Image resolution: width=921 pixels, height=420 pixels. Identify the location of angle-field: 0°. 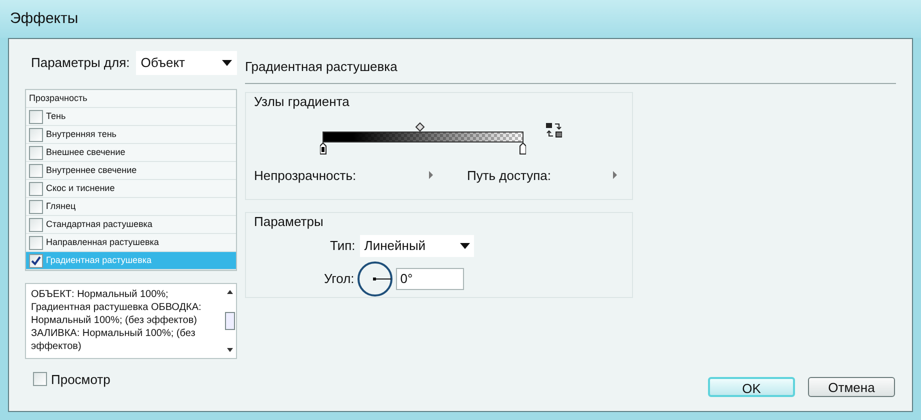
(430, 279).